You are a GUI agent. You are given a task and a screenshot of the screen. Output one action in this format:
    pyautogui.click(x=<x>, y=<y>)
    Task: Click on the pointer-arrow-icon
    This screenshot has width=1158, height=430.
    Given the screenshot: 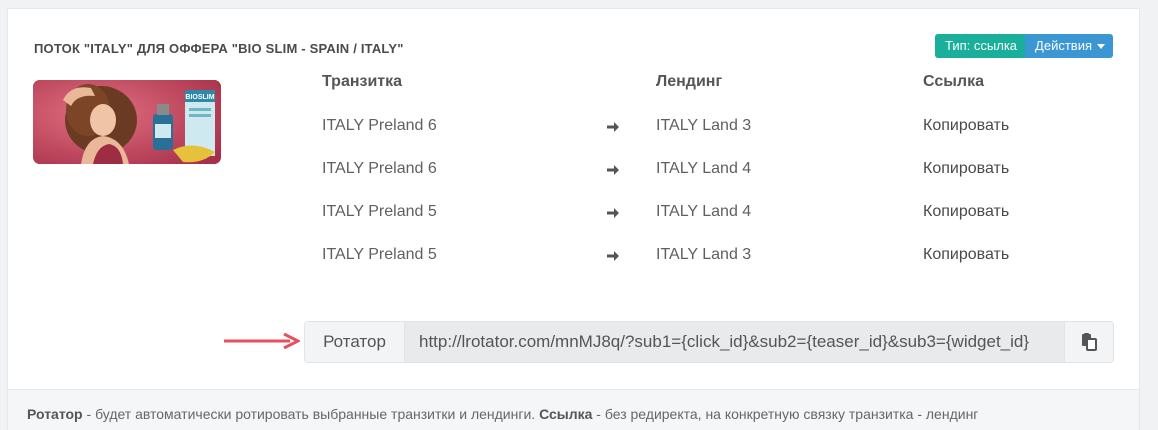 What is the action you would take?
    pyautogui.click(x=262, y=341)
    